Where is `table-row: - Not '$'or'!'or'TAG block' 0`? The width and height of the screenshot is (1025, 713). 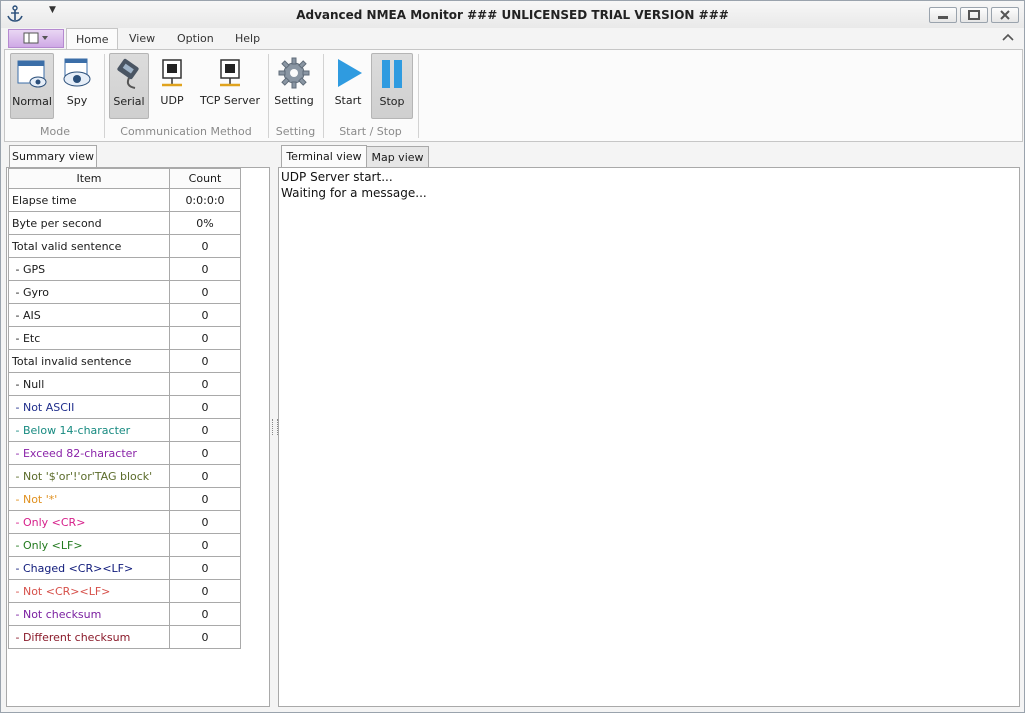
table-row: - Not '$'or'!'or'TAG block' 0 is located at coordinates (124, 476).